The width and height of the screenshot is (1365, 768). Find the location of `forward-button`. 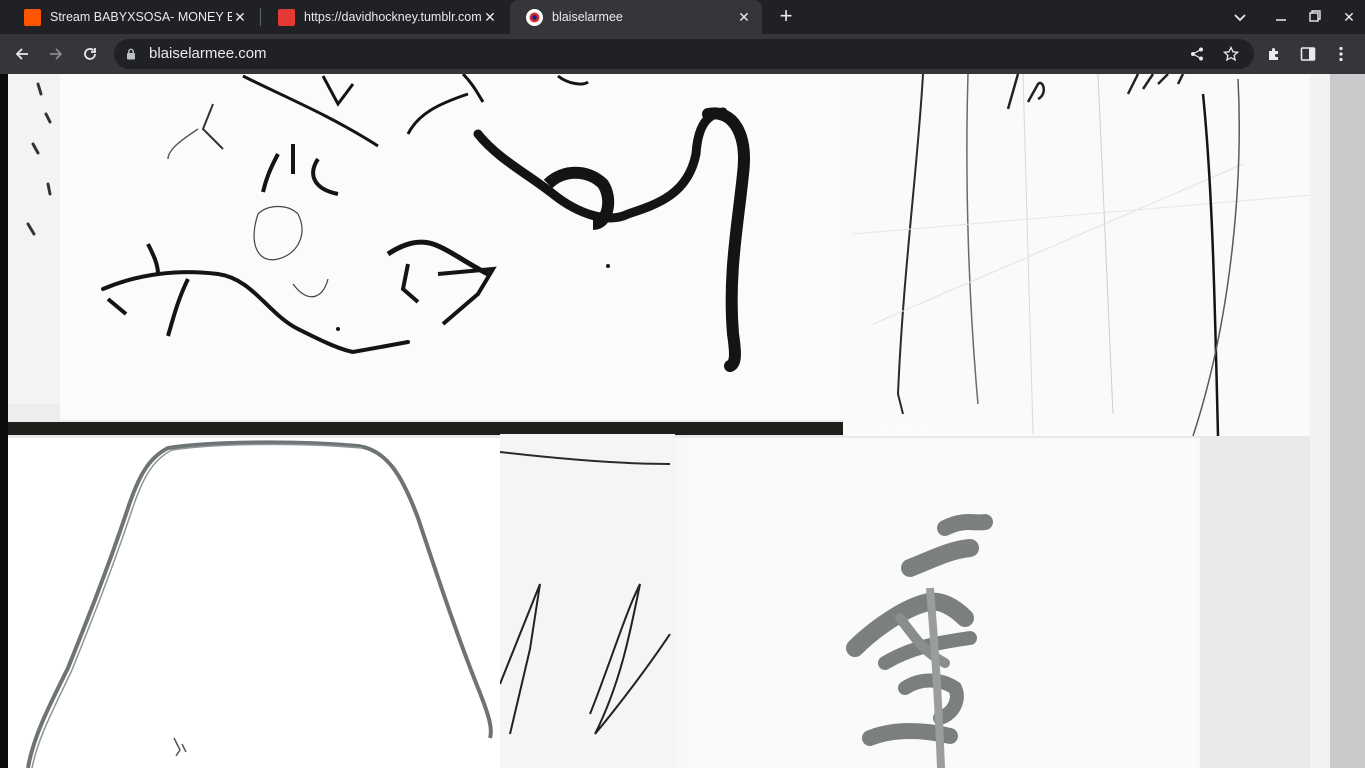

forward-button is located at coordinates (56, 54).